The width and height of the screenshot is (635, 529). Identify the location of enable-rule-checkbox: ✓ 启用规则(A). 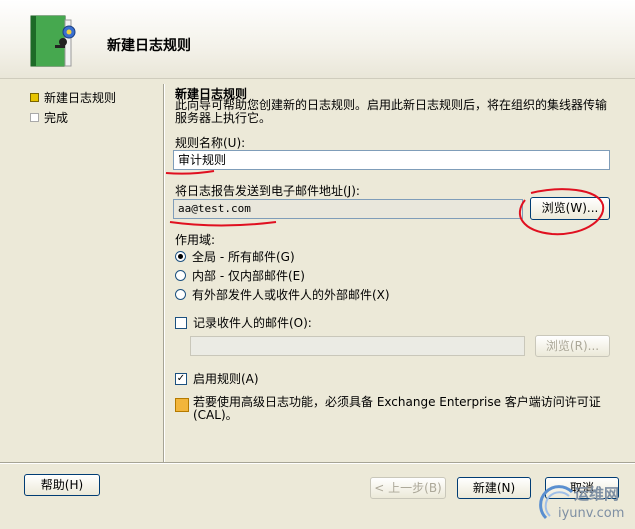
(217, 378).